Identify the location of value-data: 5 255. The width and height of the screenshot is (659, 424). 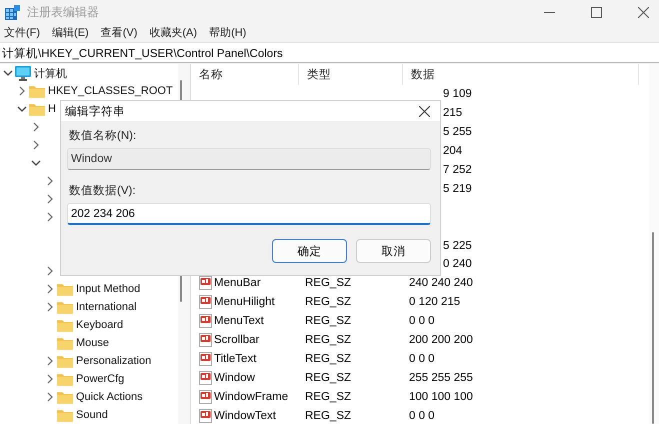
(457, 132).